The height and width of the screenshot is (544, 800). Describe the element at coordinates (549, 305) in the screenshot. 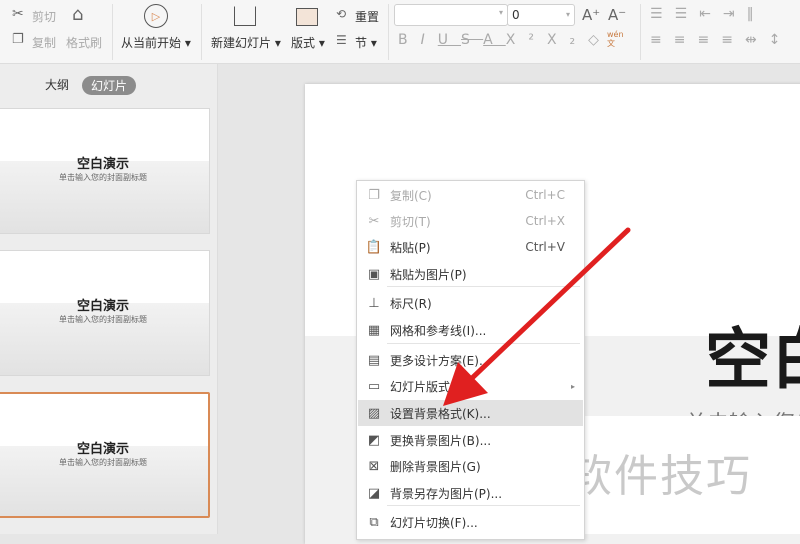

I see `arrow-shaft` at that location.